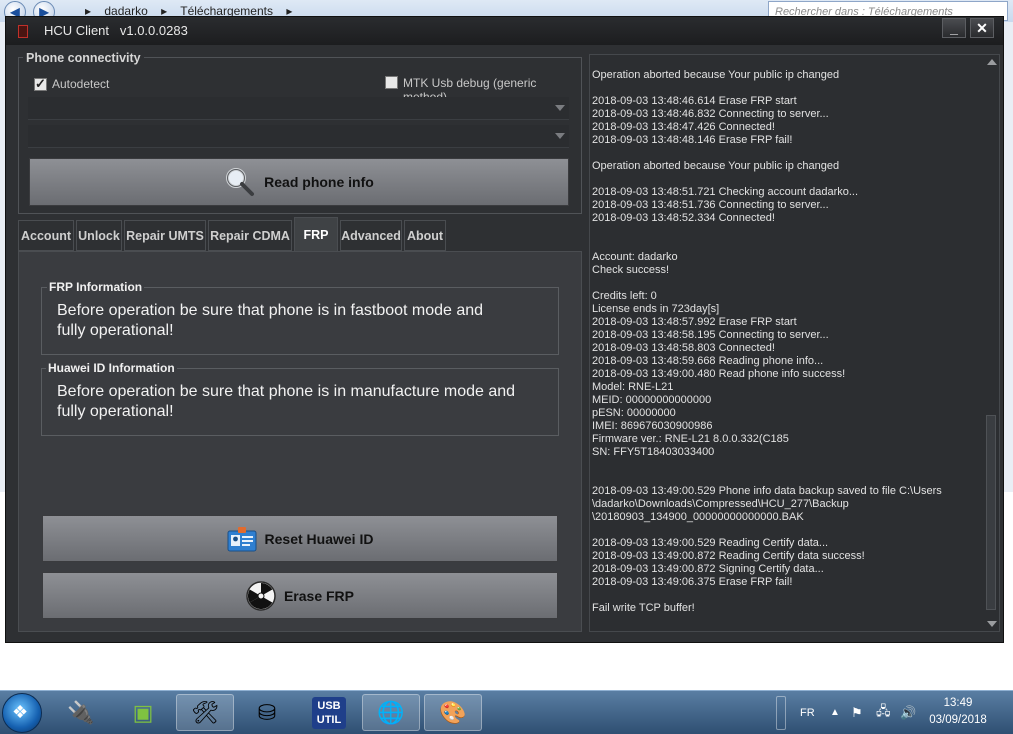  What do you see at coordinates (115, 330) in the screenshot?
I see `frp-info-line2: fully operational!` at bounding box center [115, 330].